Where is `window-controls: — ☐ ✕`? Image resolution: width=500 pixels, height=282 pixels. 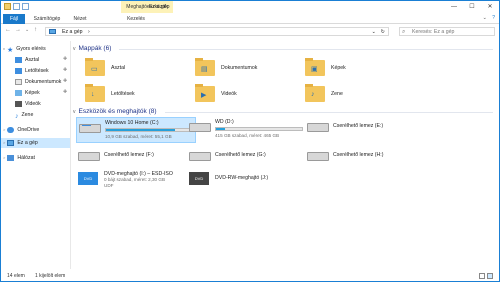
window-controls: — ☐ ✕ is located at coordinates (472, 7).